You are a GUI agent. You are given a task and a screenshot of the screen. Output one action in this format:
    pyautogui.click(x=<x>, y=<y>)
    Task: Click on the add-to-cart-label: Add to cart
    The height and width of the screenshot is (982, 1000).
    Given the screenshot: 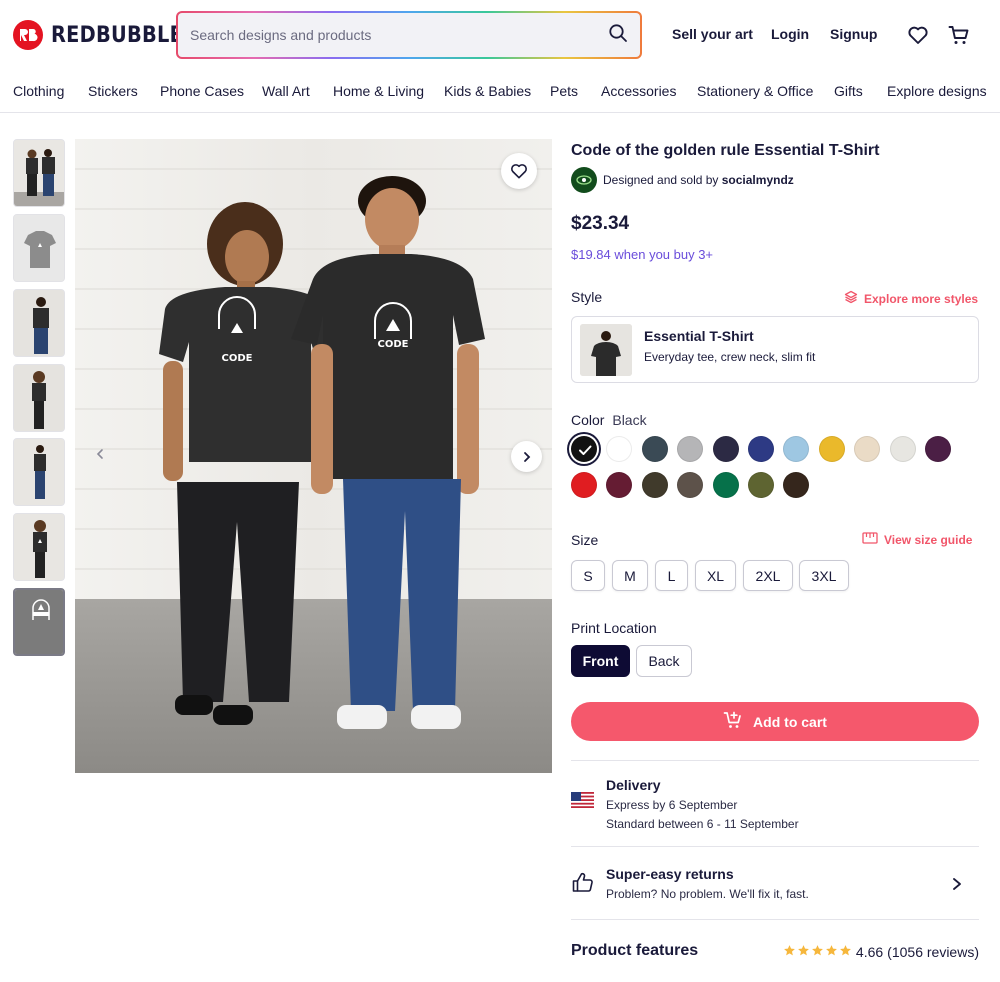 What is the action you would take?
    pyautogui.click(x=790, y=721)
    